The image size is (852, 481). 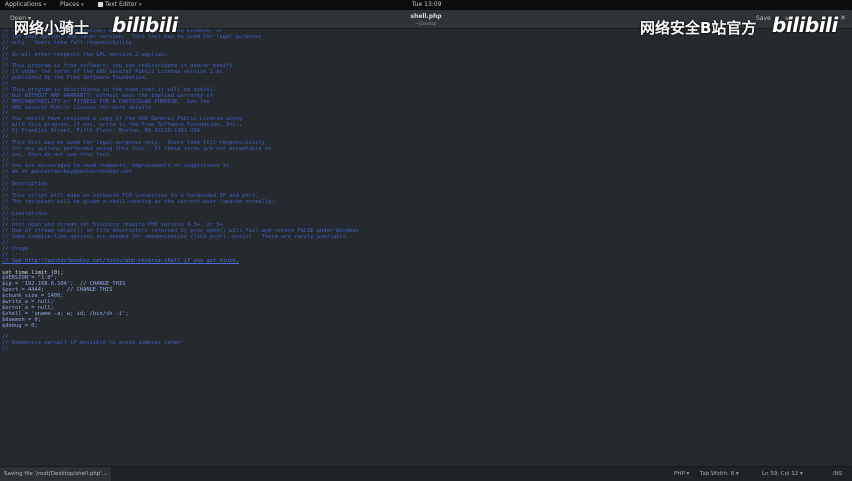 What do you see at coordinates (145, 25) in the screenshot?
I see `bilibili-logo-left: bilibili` at bounding box center [145, 25].